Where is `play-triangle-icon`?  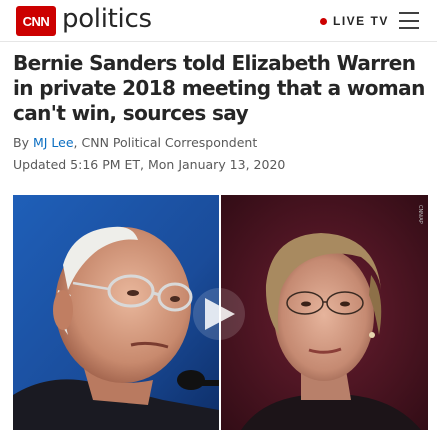
play-triangle-icon is located at coordinates (220, 314).